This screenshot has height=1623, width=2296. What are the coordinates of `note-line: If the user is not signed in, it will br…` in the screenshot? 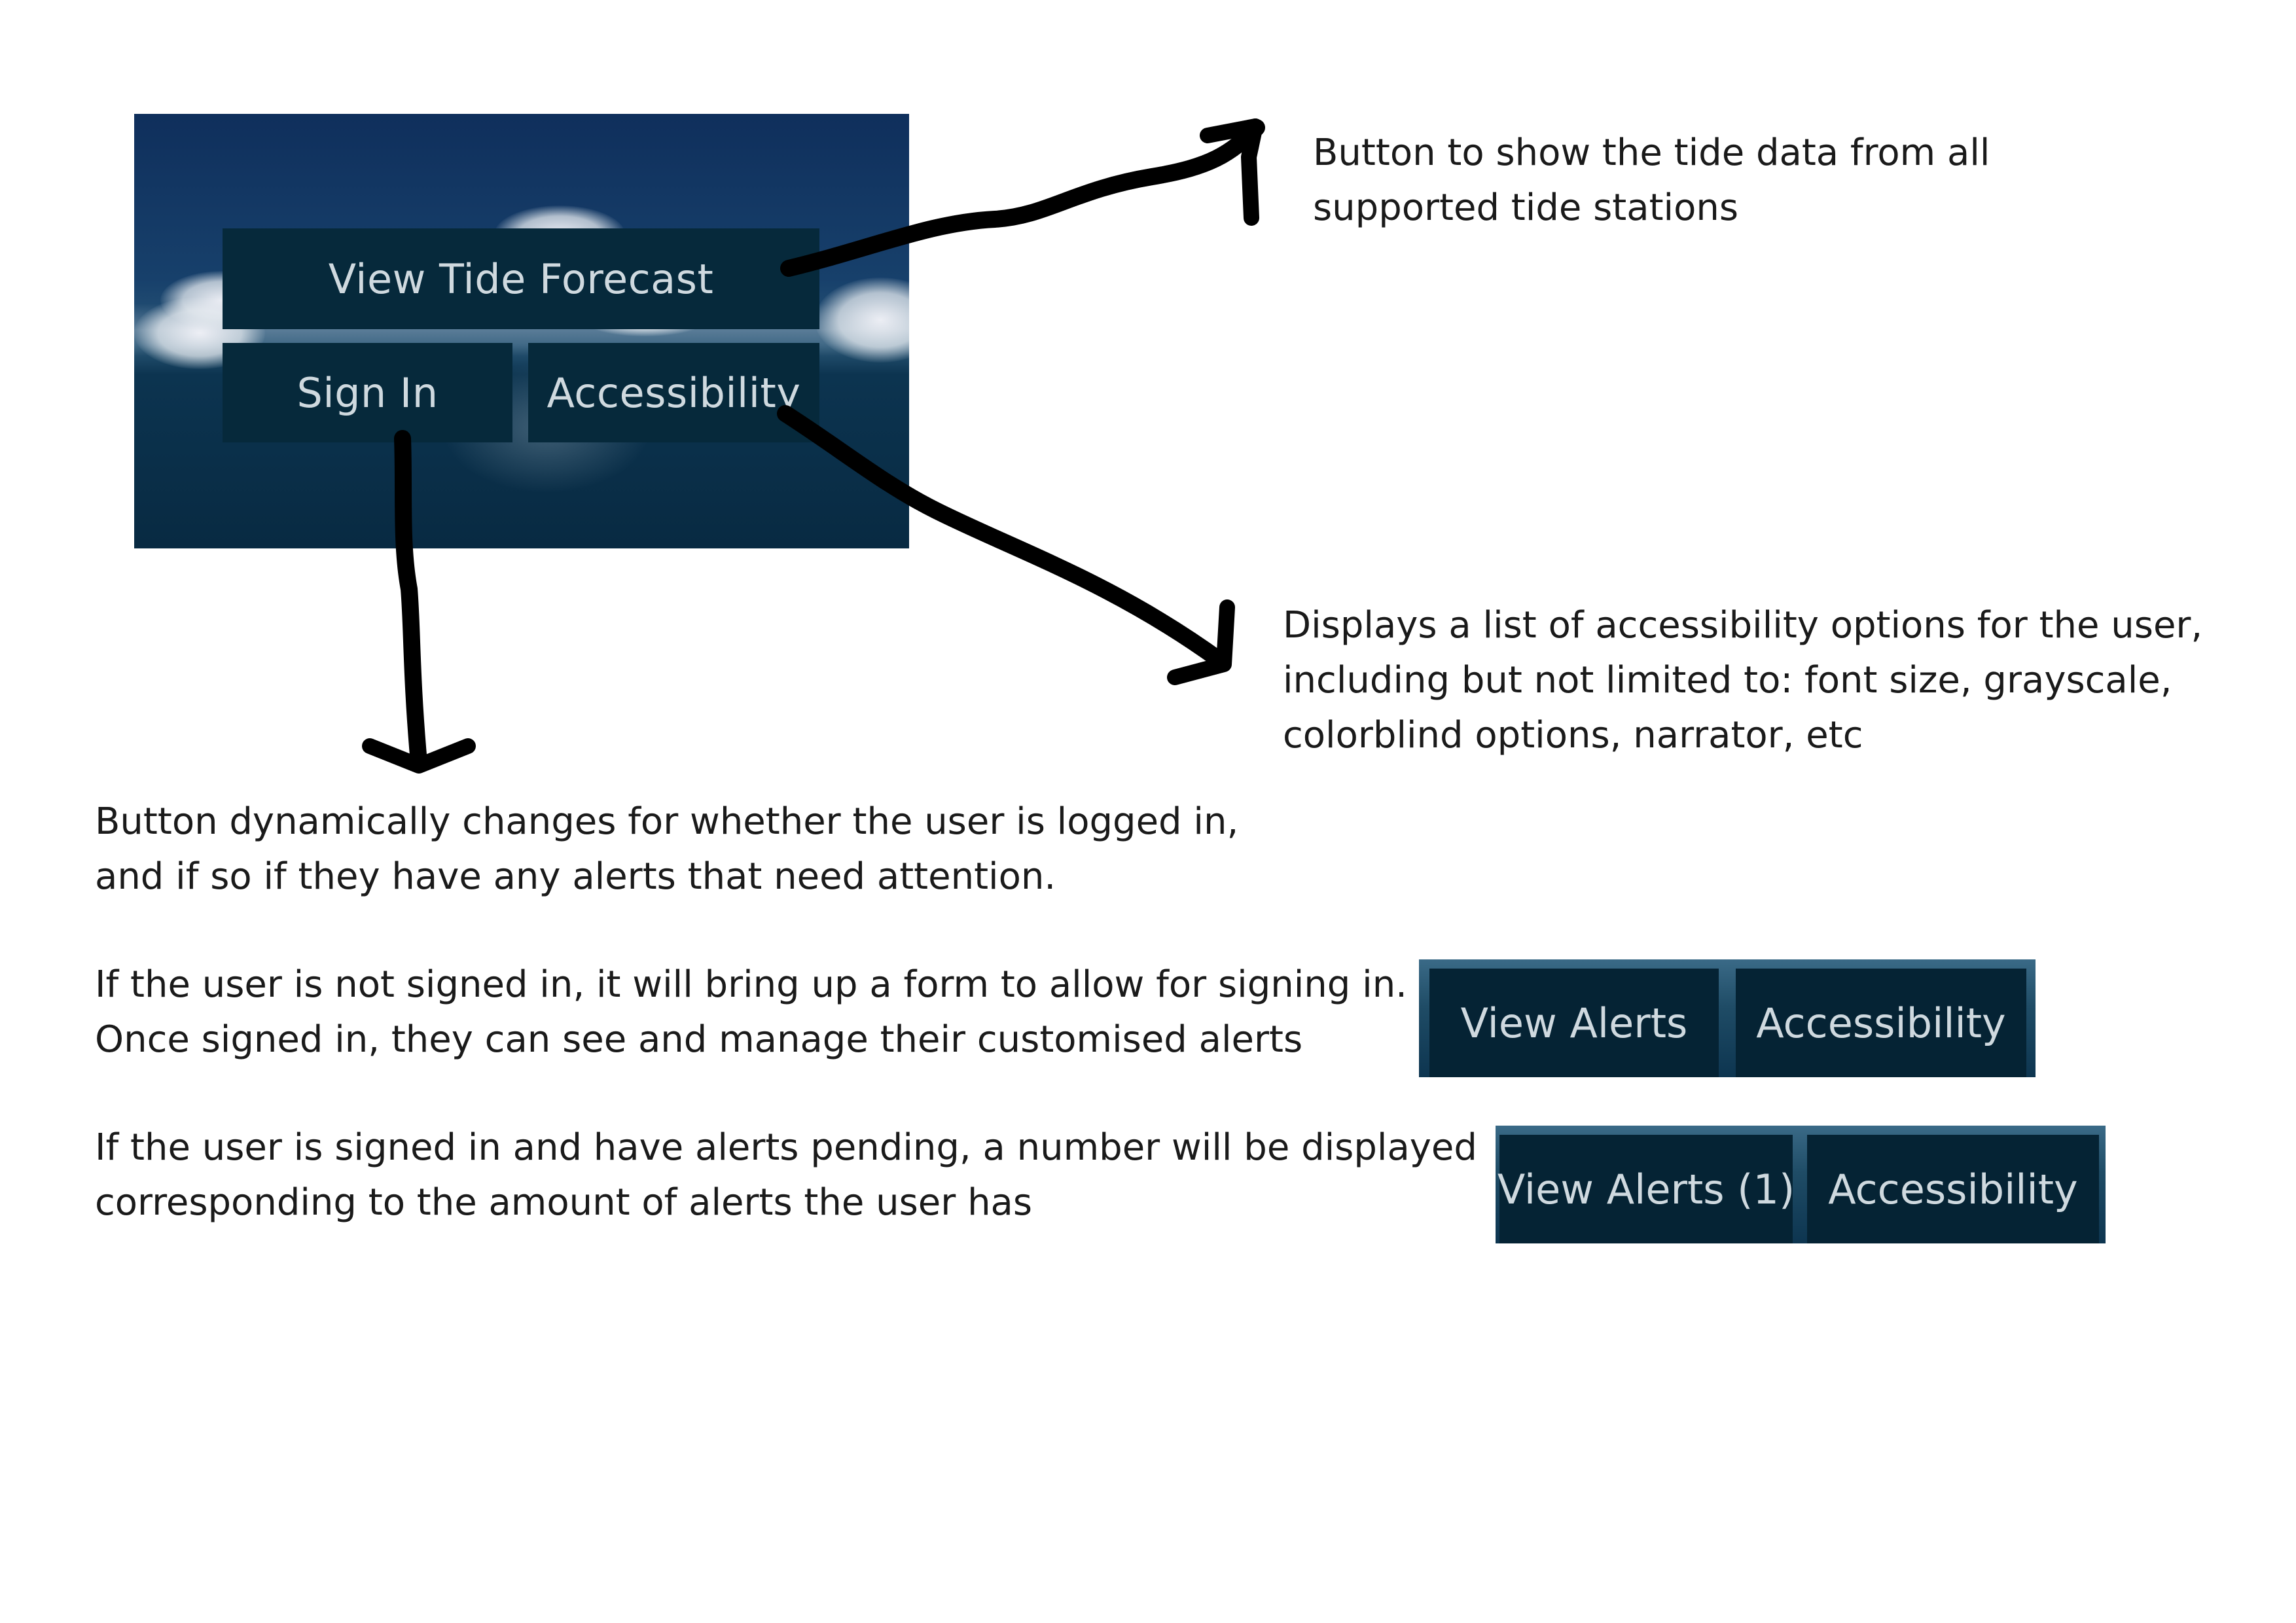 It's located at (751, 984).